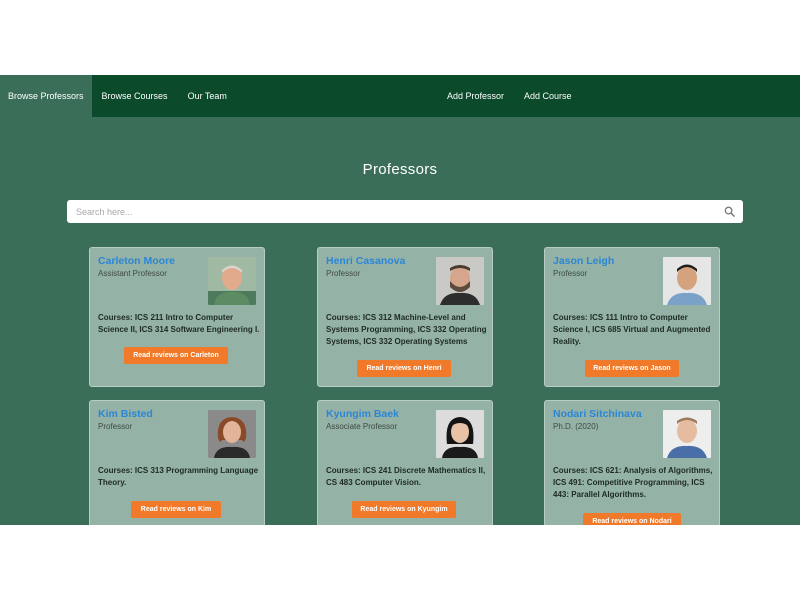 The image size is (800, 600). What do you see at coordinates (176, 355) in the screenshot?
I see `read-reviews-button: Read reviews on Carleton` at bounding box center [176, 355].